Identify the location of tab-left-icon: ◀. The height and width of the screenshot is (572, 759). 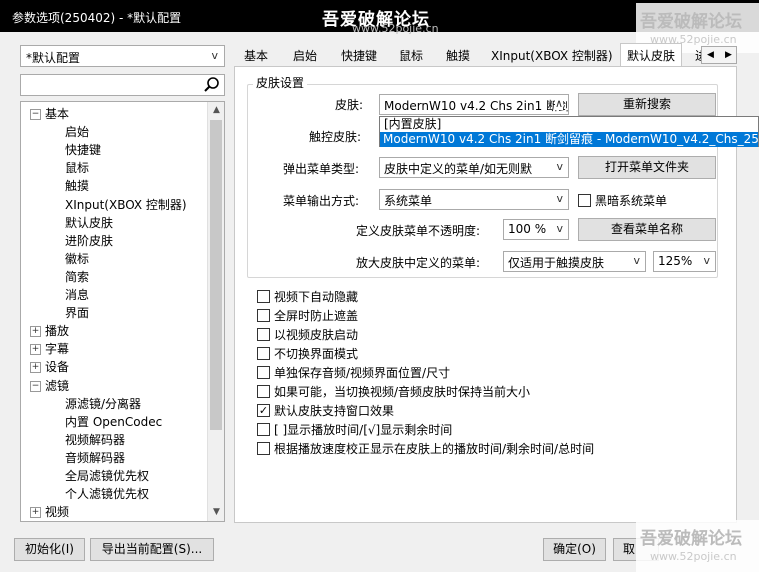
(710, 55).